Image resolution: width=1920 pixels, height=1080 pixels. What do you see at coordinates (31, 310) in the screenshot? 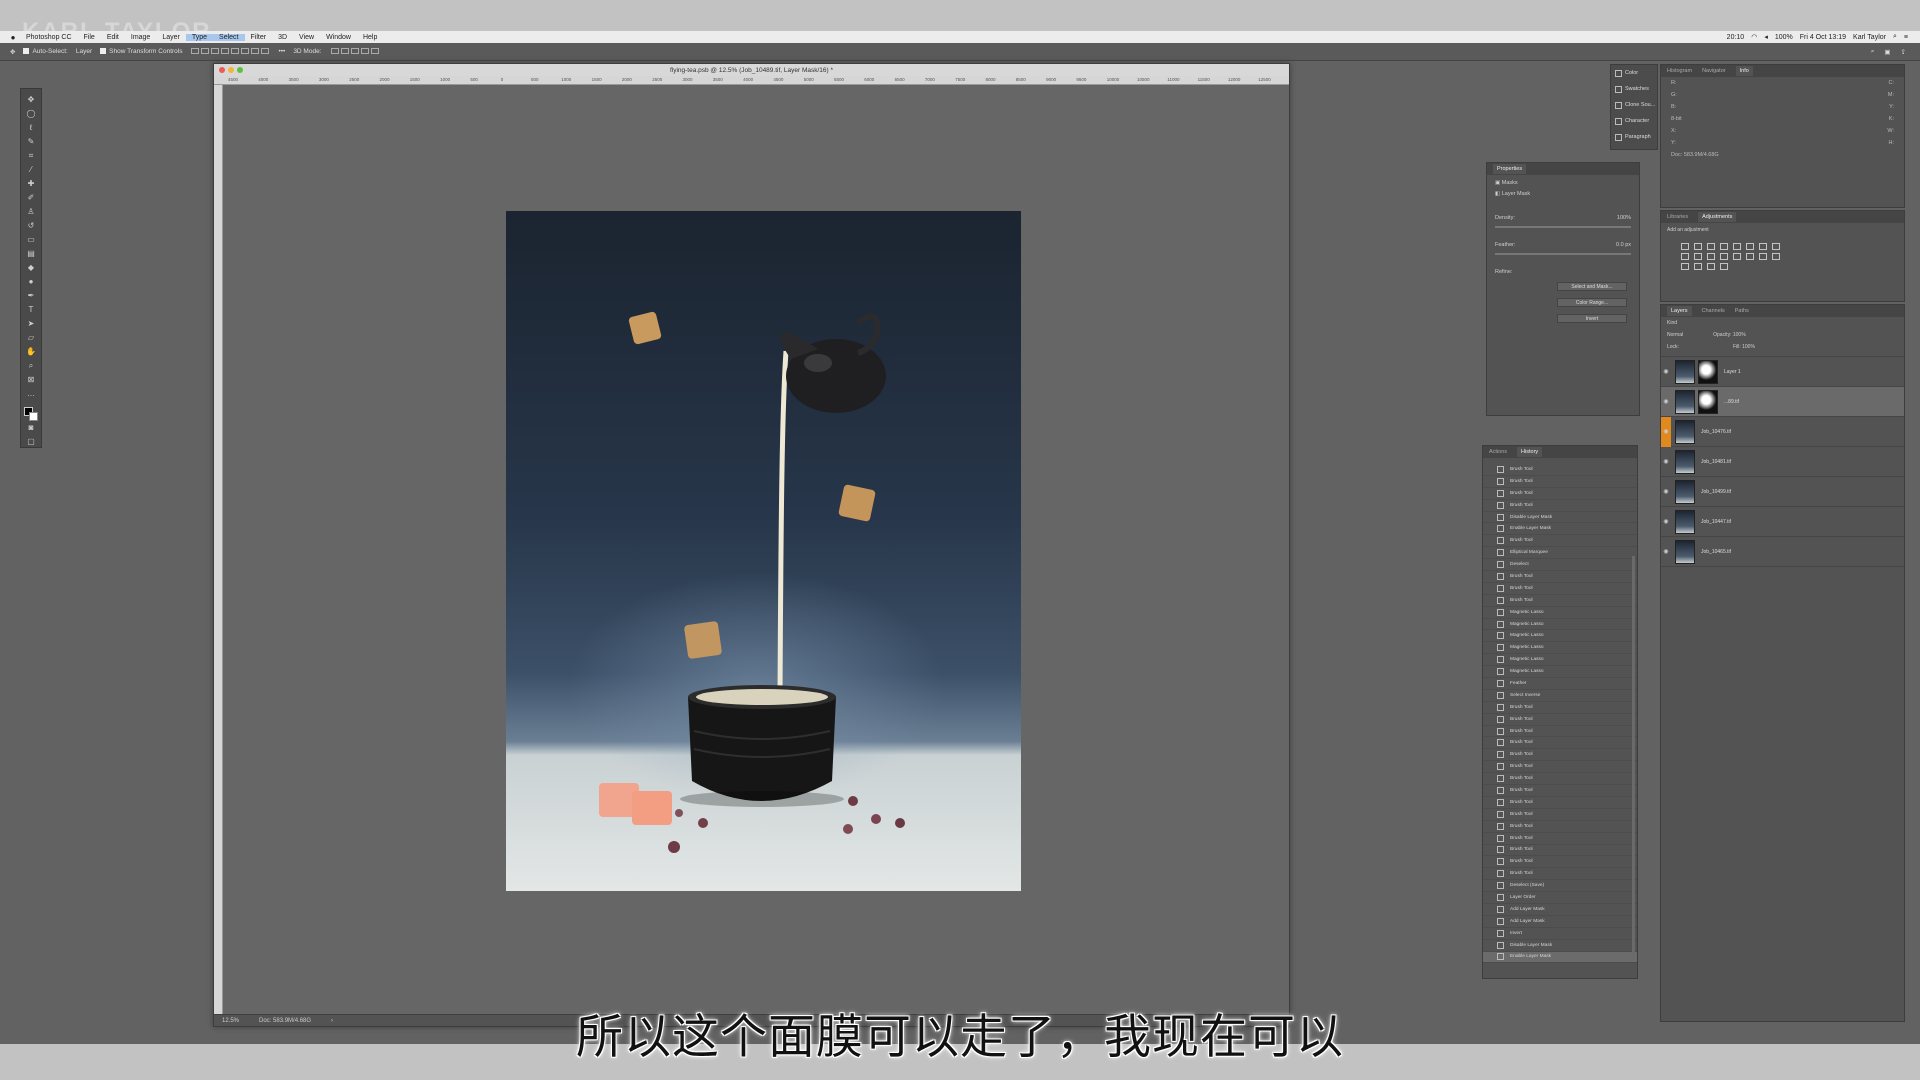
I see `type-tool-icon: T` at bounding box center [31, 310].